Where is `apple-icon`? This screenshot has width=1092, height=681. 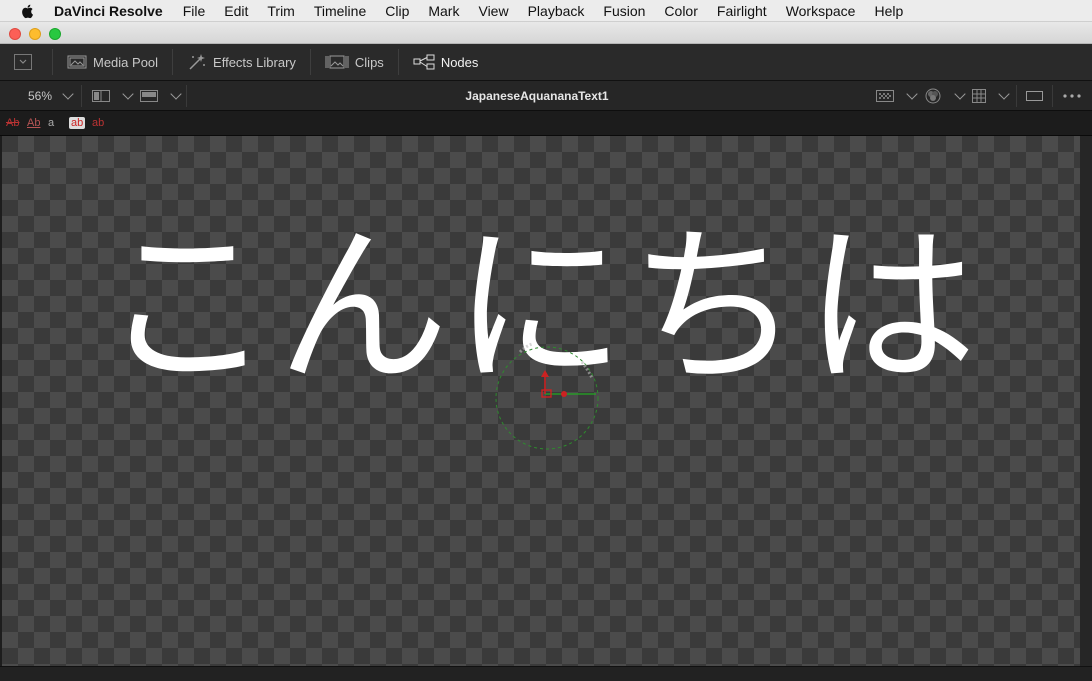
apple-icon is located at coordinates (28, 11).